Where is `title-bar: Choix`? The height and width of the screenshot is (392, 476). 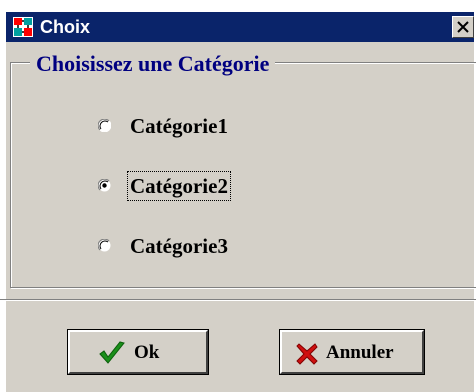 title-bar: Choix is located at coordinates (240, 27).